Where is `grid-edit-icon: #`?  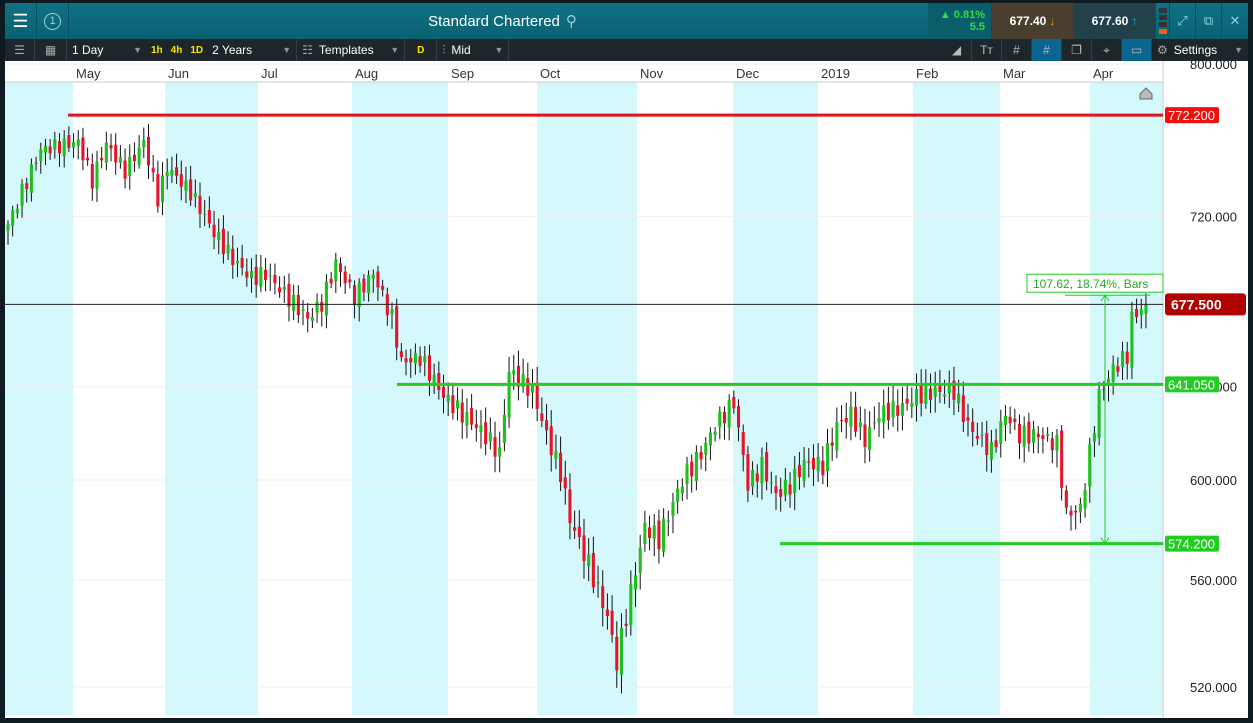 grid-edit-icon: # is located at coordinates (1047, 50).